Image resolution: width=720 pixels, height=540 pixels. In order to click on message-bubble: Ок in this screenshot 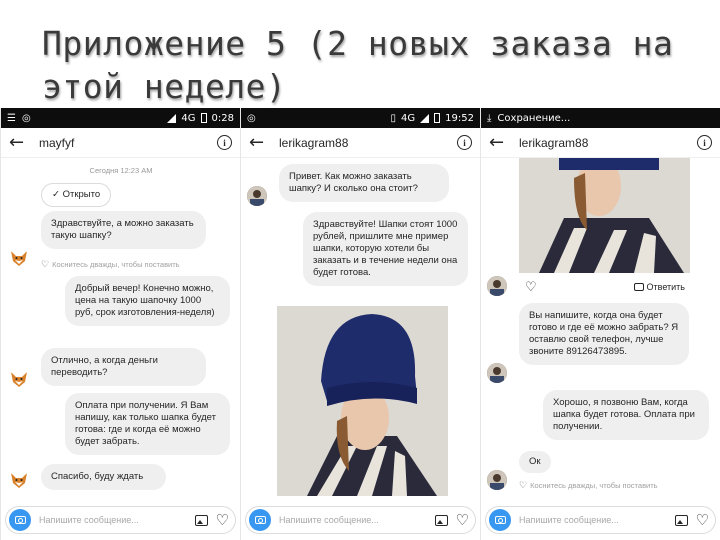, I will do `click(535, 462)`.